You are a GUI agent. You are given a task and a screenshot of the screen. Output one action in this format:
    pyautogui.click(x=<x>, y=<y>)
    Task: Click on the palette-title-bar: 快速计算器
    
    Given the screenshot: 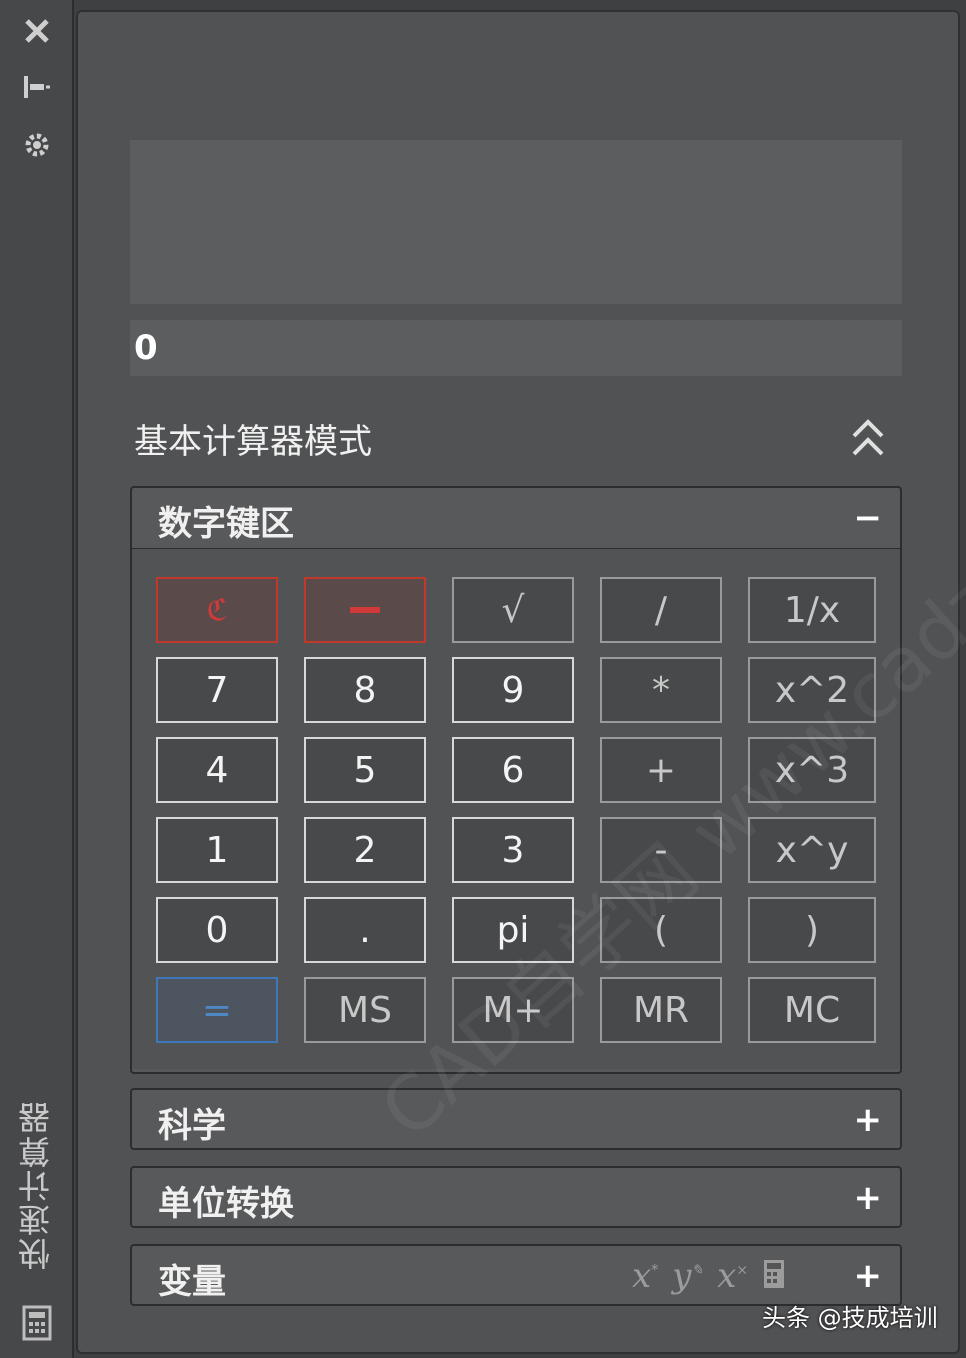 What is the action you would take?
    pyautogui.click(x=37, y=679)
    